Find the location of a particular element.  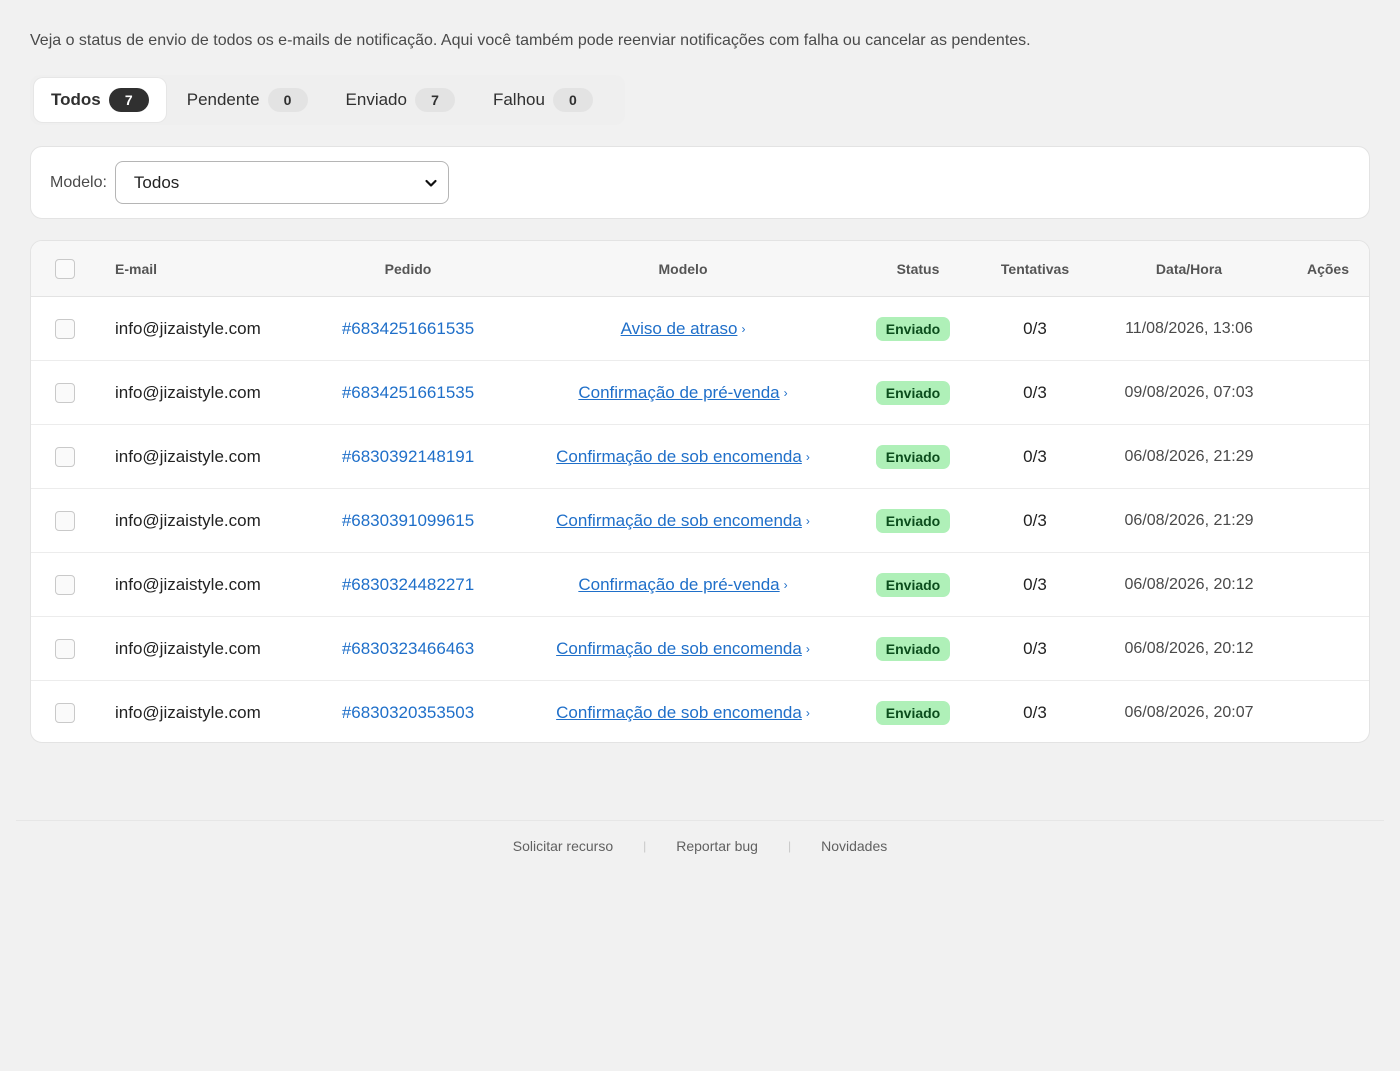

row-model-cell: Aviso de atraso › is located at coordinates (683, 329).